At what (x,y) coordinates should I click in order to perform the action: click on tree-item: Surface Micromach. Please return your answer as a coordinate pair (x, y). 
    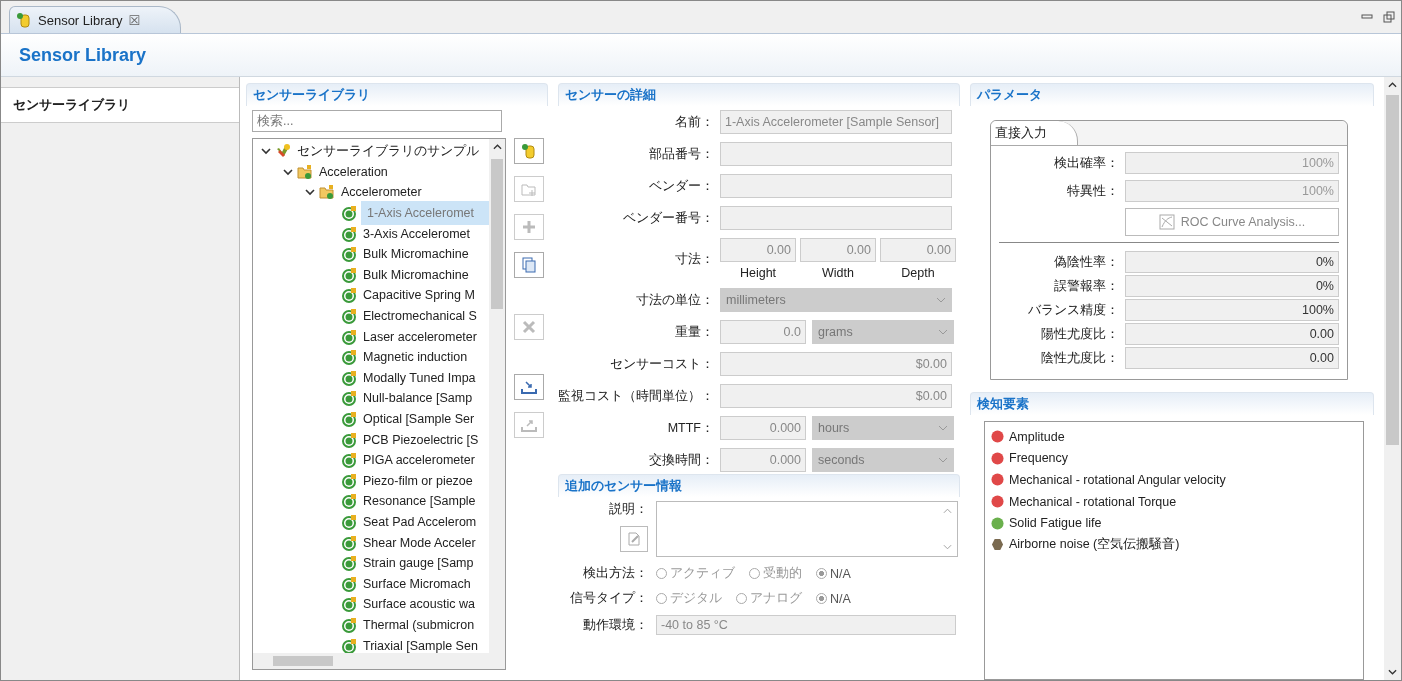
    Looking at the image, I should click on (417, 583).